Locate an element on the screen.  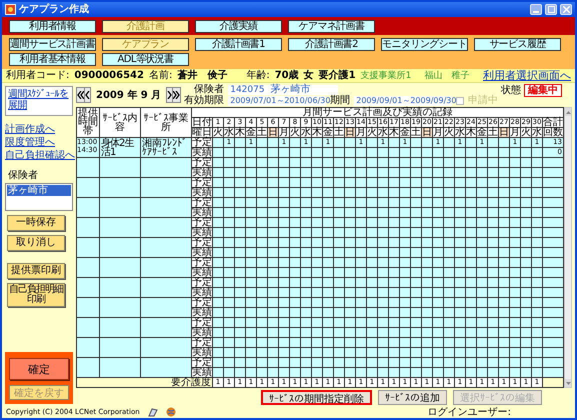
main-tab: 介護実績 is located at coordinates (238, 26).